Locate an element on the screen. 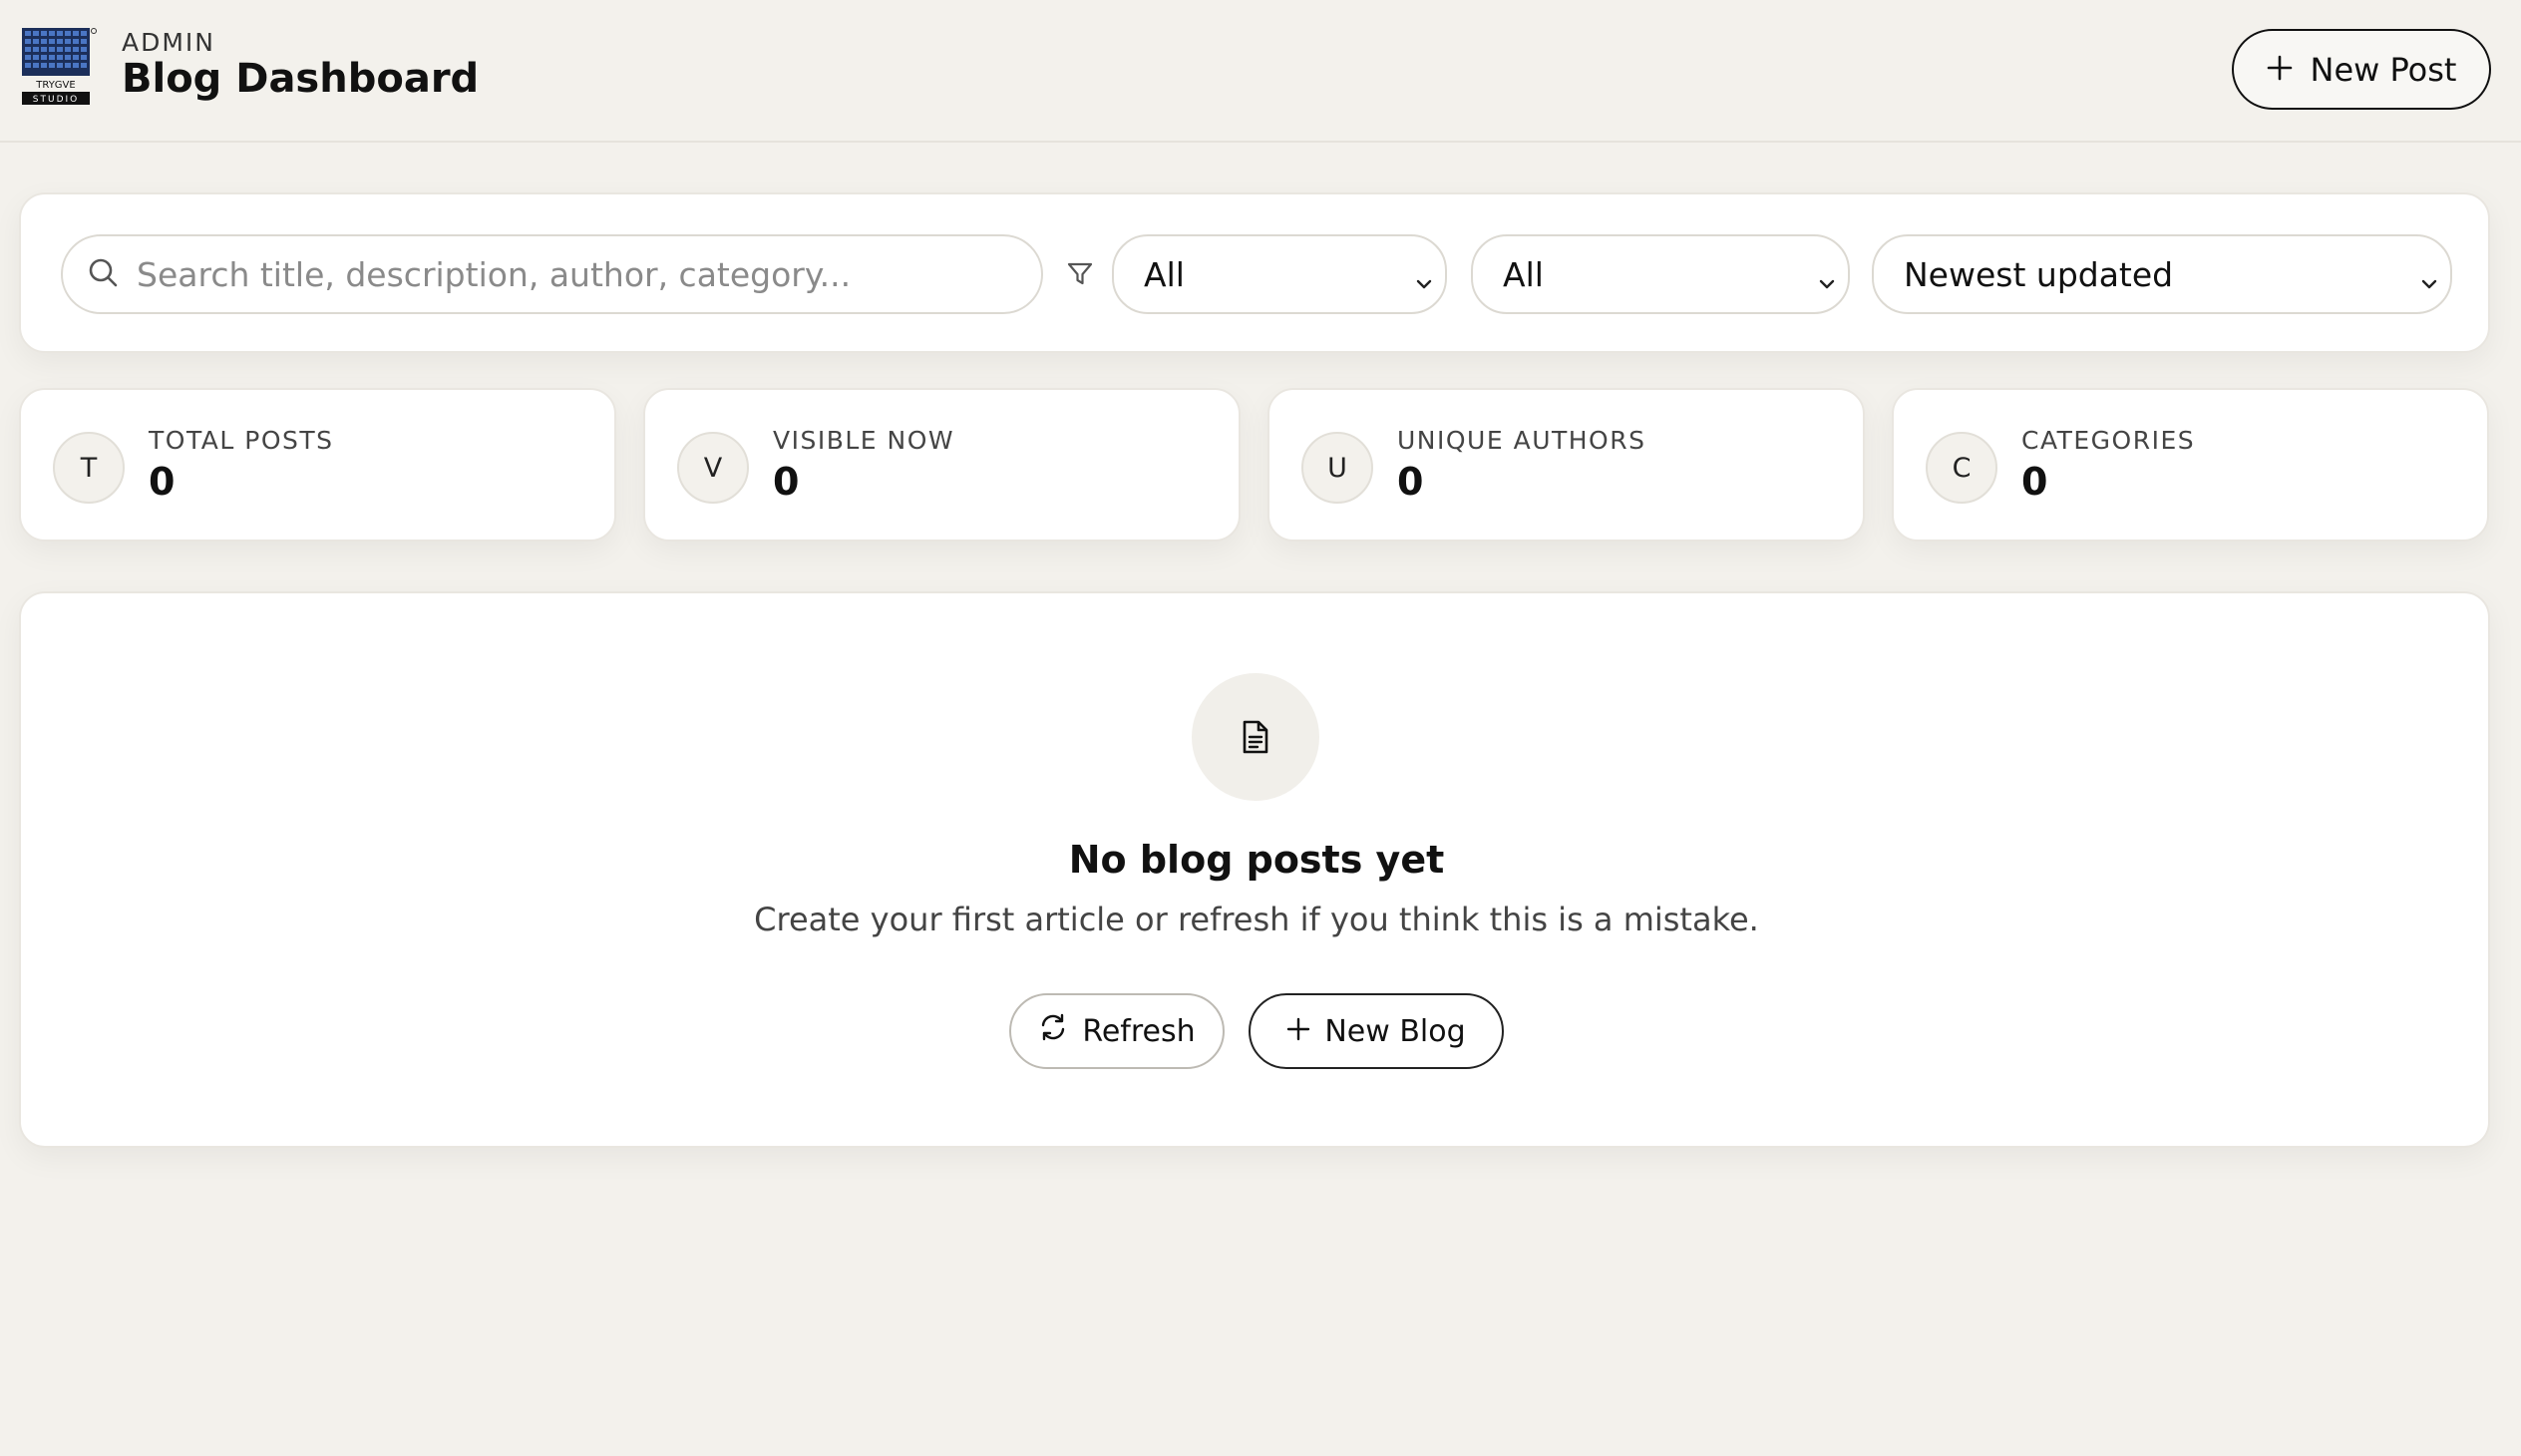  stat-card-categories: C CATEGORIES 0 is located at coordinates (2191, 465).